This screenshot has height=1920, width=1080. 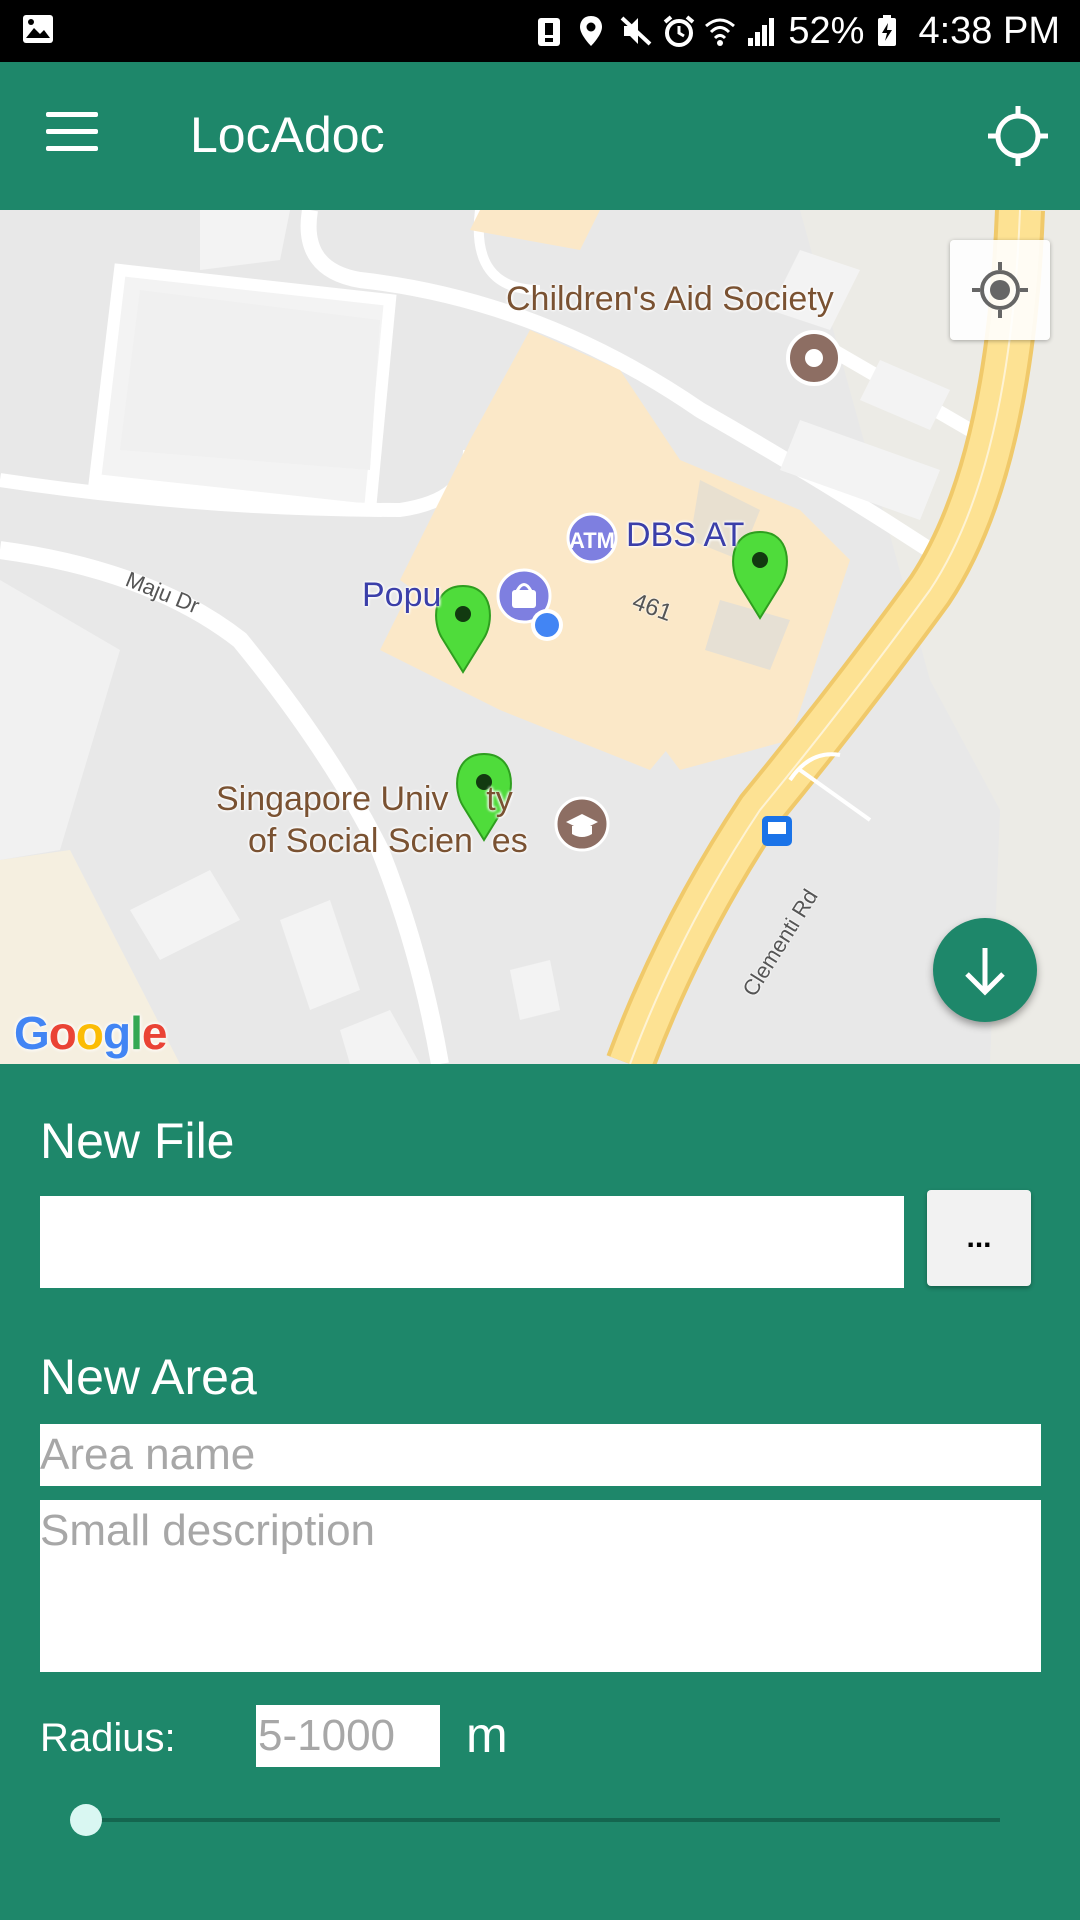 What do you see at coordinates (685, 535) in the screenshot?
I see `map-label-dbs-atm: DBS AT` at bounding box center [685, 535].